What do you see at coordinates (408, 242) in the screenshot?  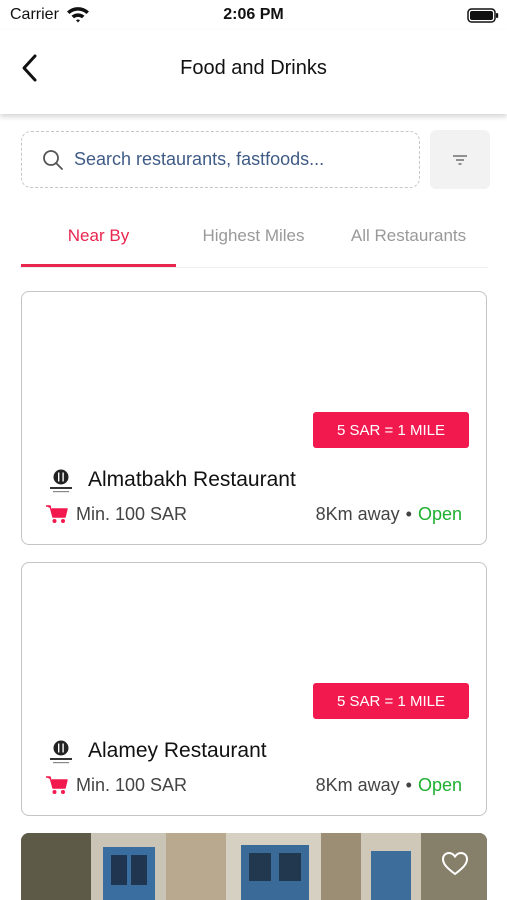 I see `tab-all-restaurants: All Restaurants` at bounding box center [408, 242].